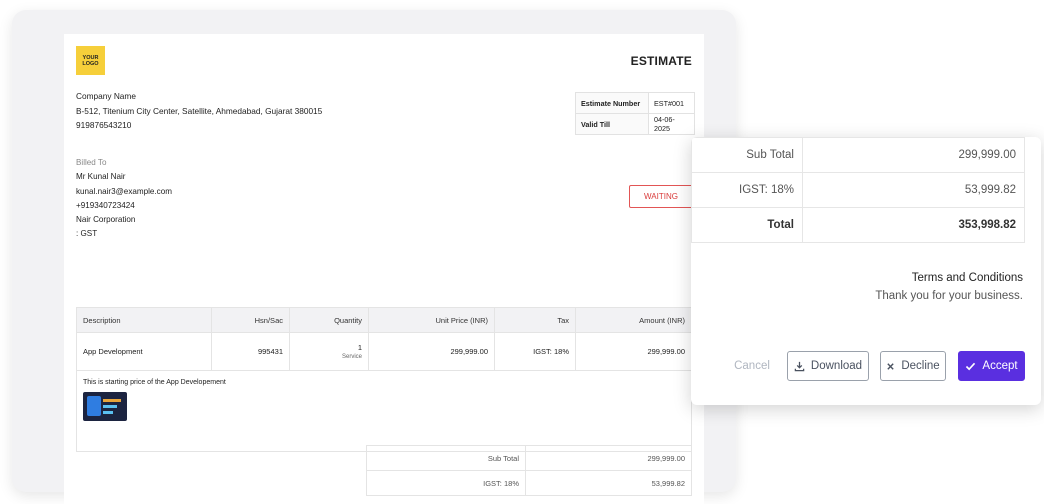 The width and height of the screenshot is (1044, 504). I want to click on action-bar: Cancel Download Decline Accept, so click(866, 367).